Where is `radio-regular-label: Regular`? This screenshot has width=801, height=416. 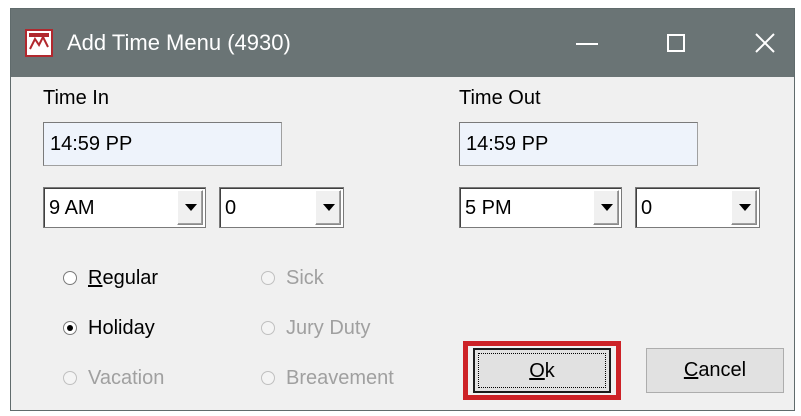 radio-regular-label: Regular is located at coordinates (123, 278).